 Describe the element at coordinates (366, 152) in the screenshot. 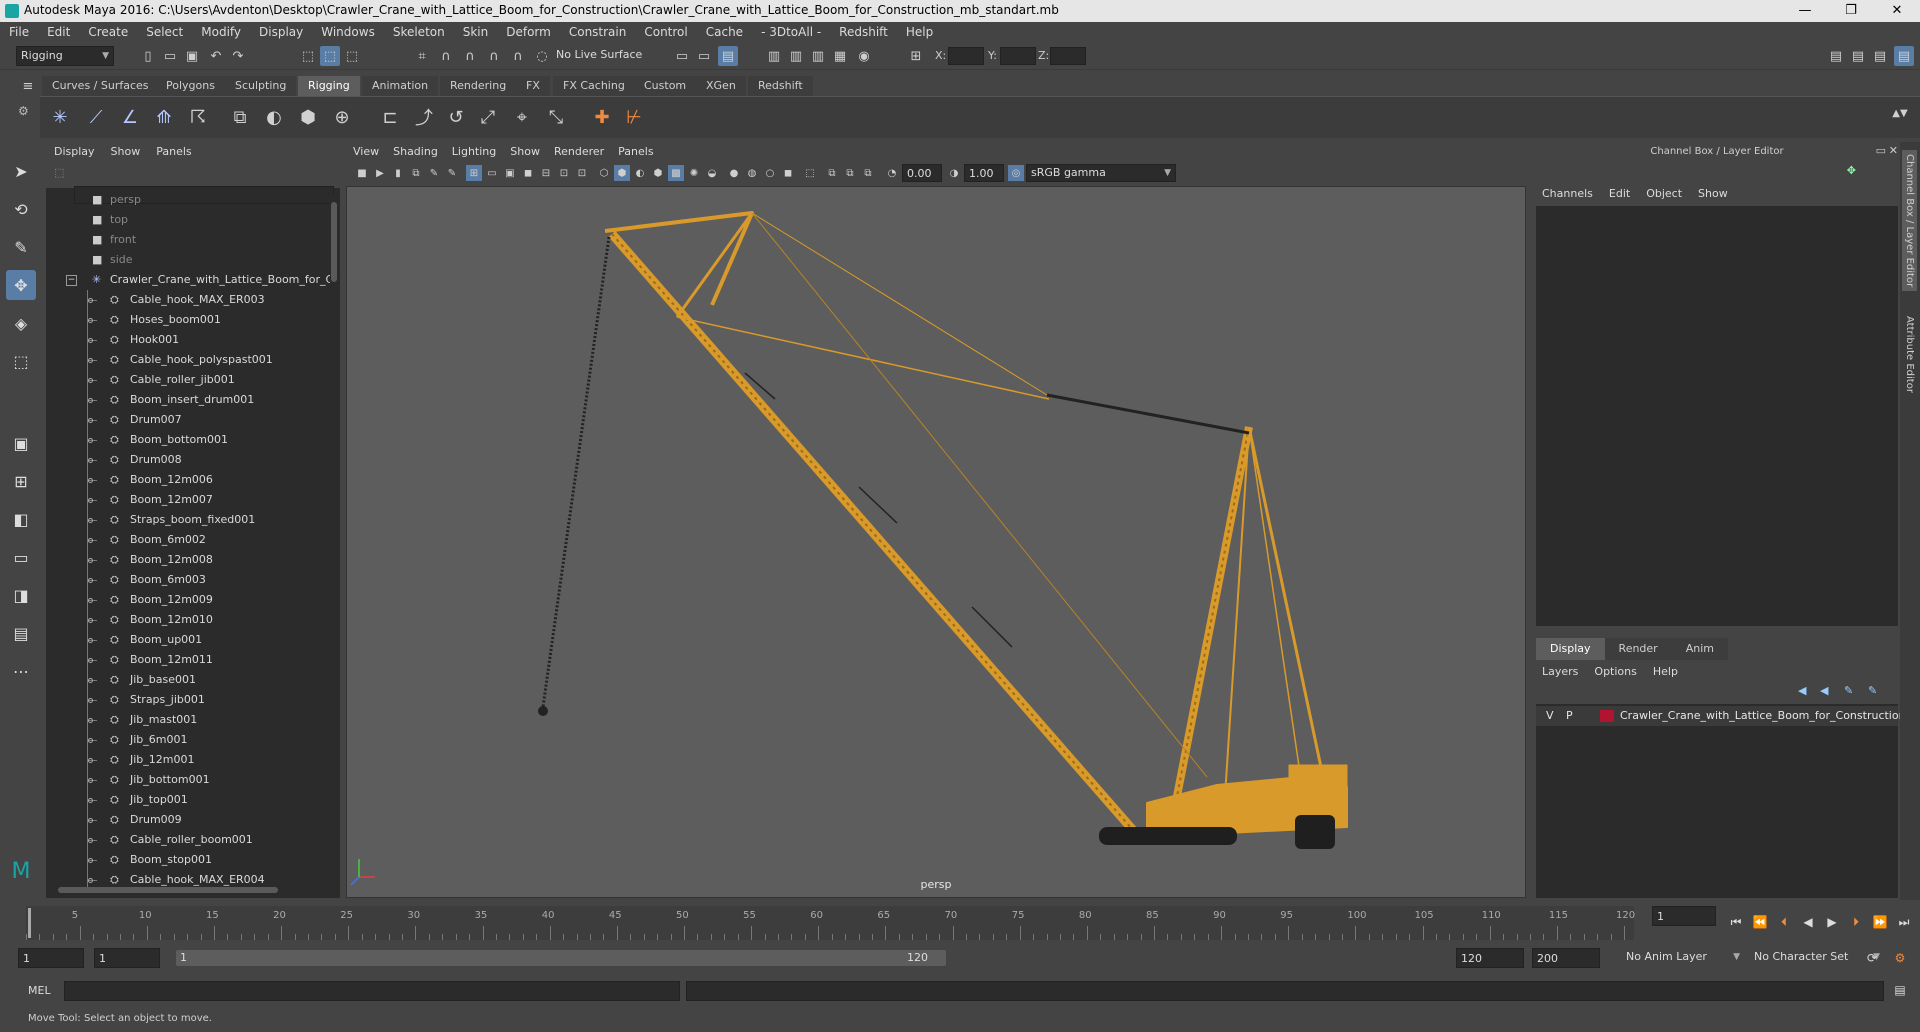

I see `viewport-menu-view: View` at that location.